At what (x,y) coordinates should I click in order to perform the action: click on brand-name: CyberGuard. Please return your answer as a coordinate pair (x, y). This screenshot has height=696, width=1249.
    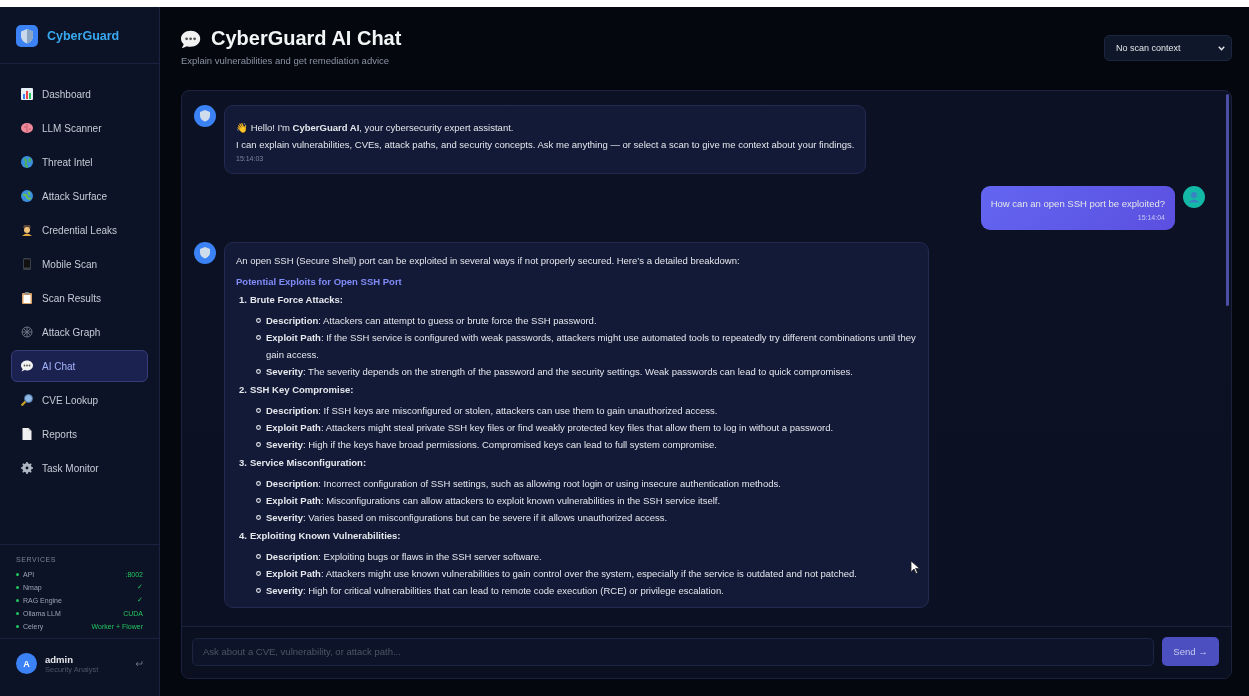
    Looking at the image, I should click on (83, 35).